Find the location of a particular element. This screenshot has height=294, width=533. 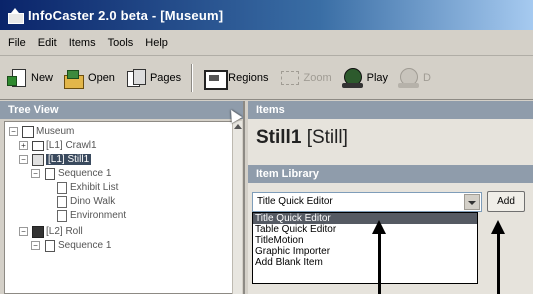

dropdown-option: Add Blank Item is located at coordinates (365, 262).